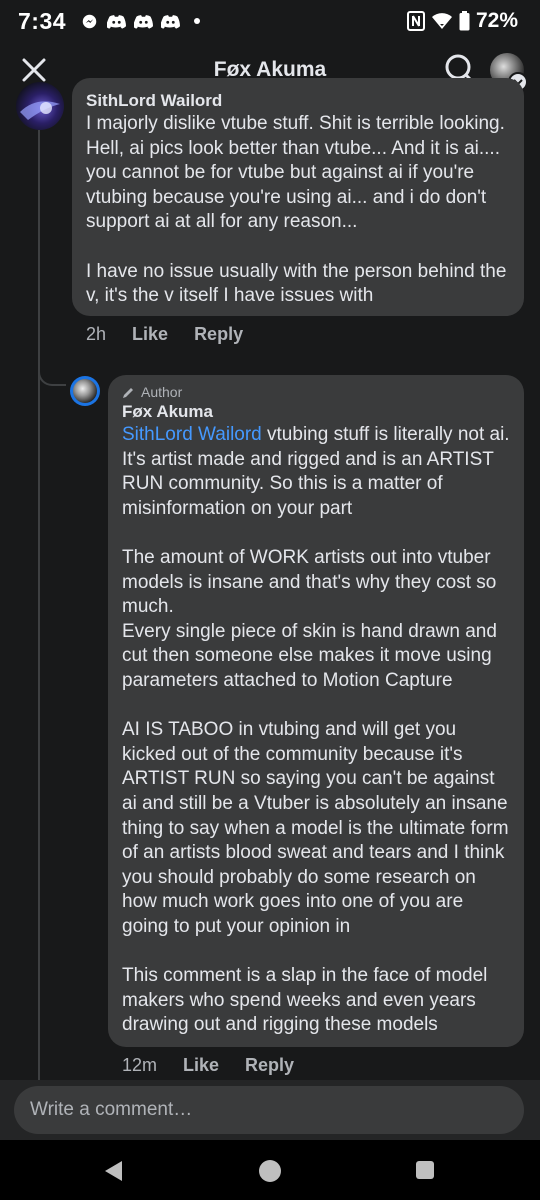 The width and height of the screenshot is (540, 1200). I want to click on thread-connector, so click(52, 373).